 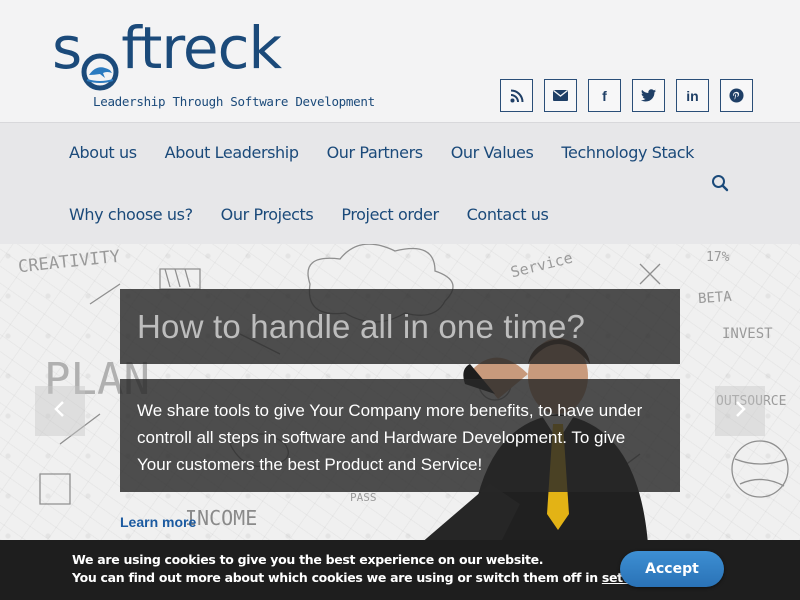 What do you see at coordinates (158, 522) in the screenshot?
I see `learn-more-link: Learn more` at bounding box center [158, 522].